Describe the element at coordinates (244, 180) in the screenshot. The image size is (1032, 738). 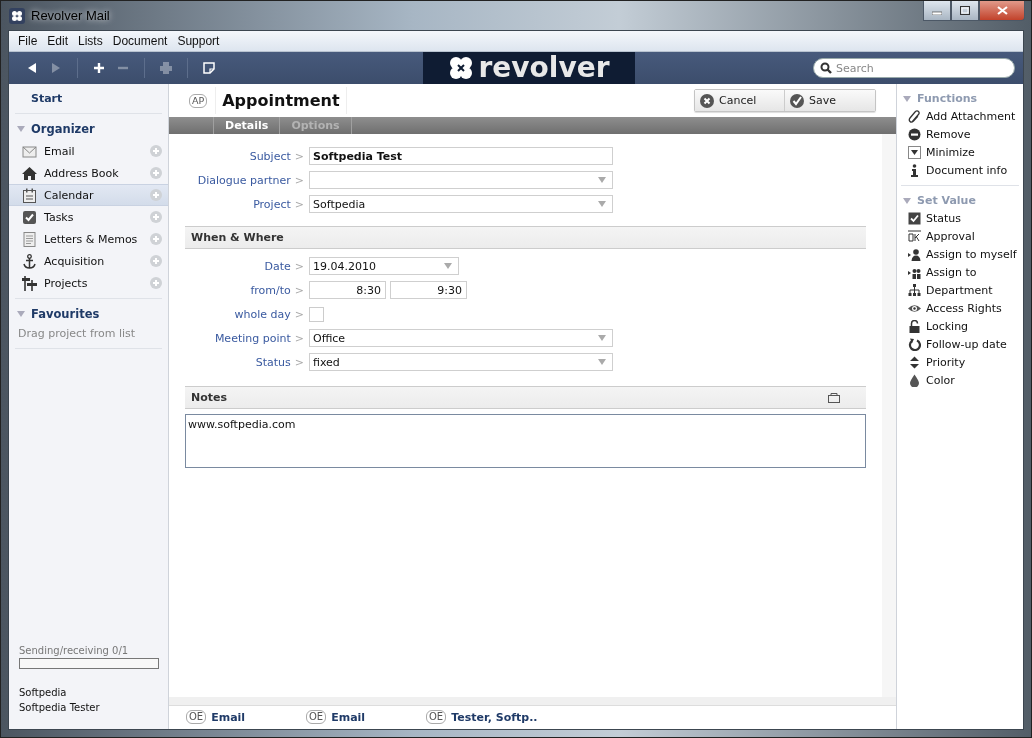
I see `field-label: Dialogue partner` at that location.